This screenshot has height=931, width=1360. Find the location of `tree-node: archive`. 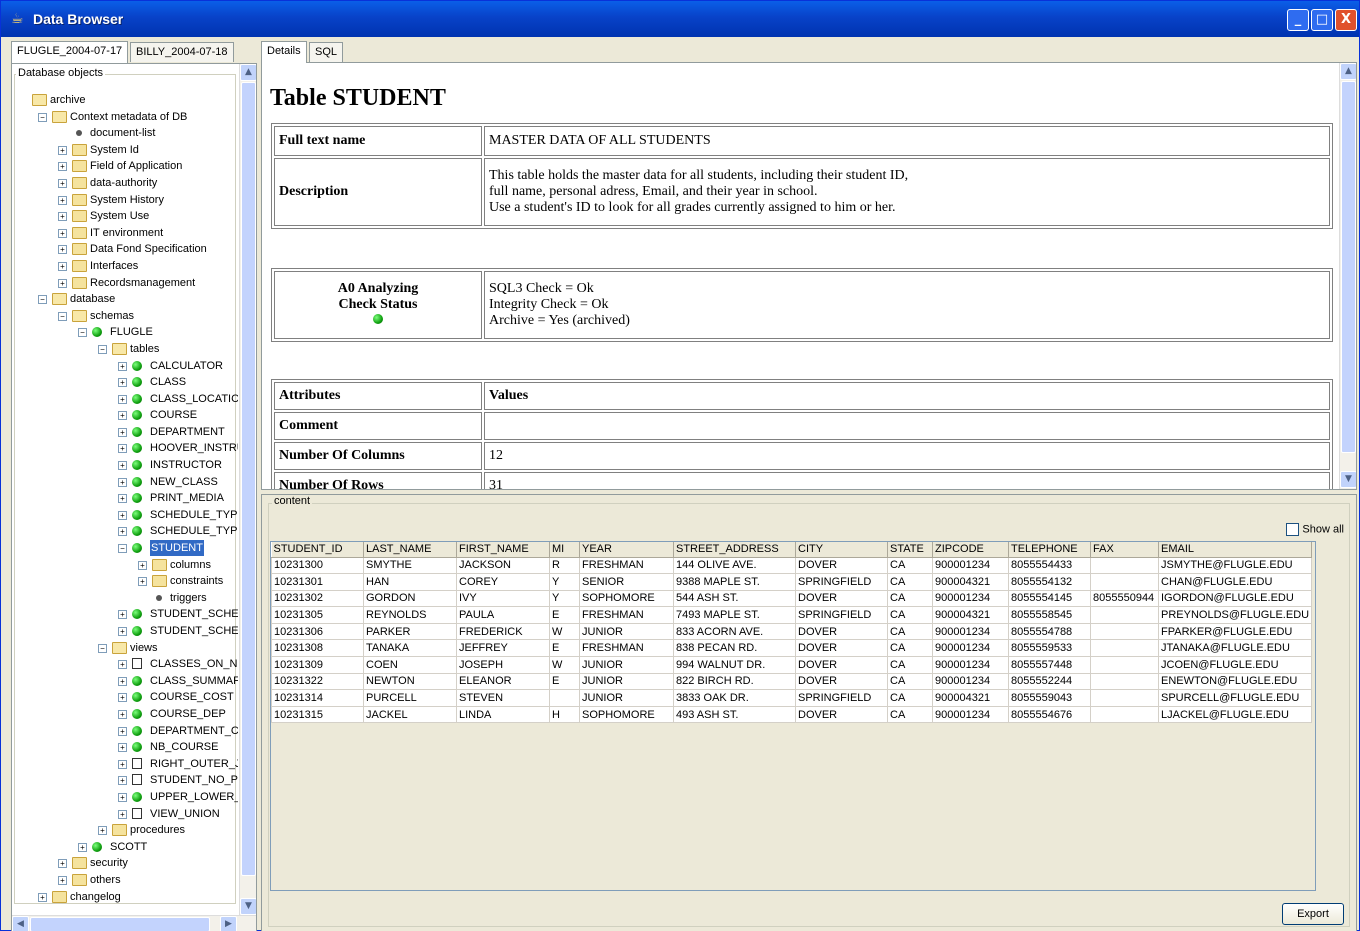

tree-node: archive is located at coordinates (125, 100).